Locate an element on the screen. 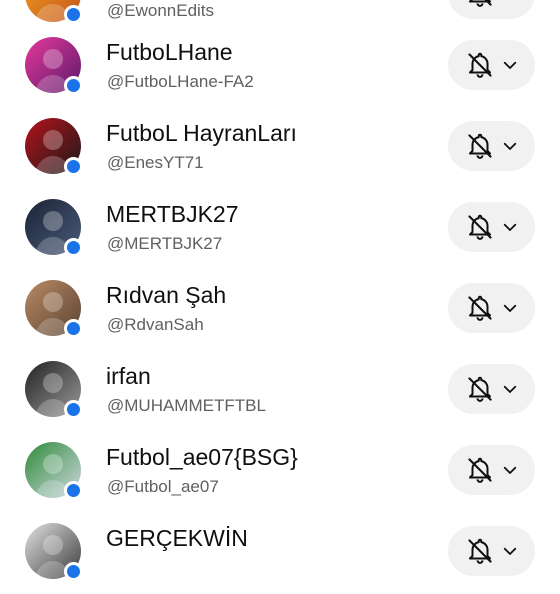  subscription-row: Futbol_ae07{BSG} @Futbol_ae07 is located at coordinates (280, 472).